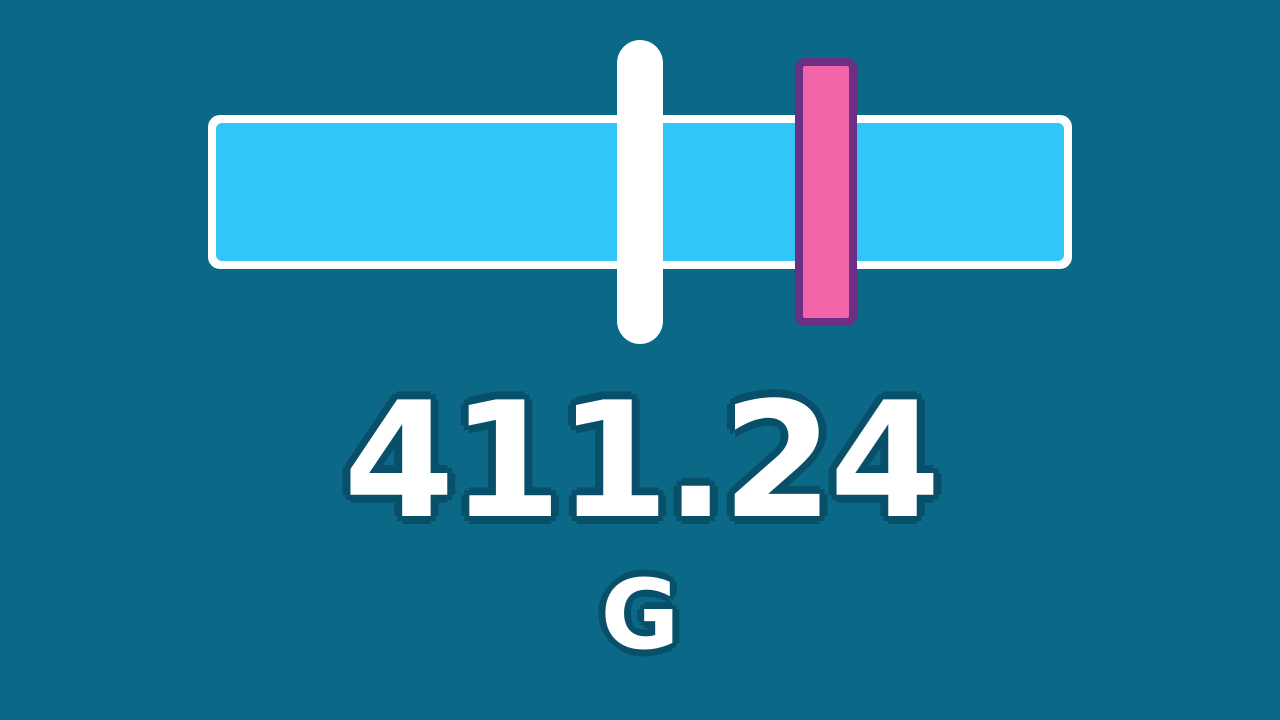  What do you see at coordinates (640, 192) in the screenshot?
I see `target-marker` at bounding box center [640, 192].